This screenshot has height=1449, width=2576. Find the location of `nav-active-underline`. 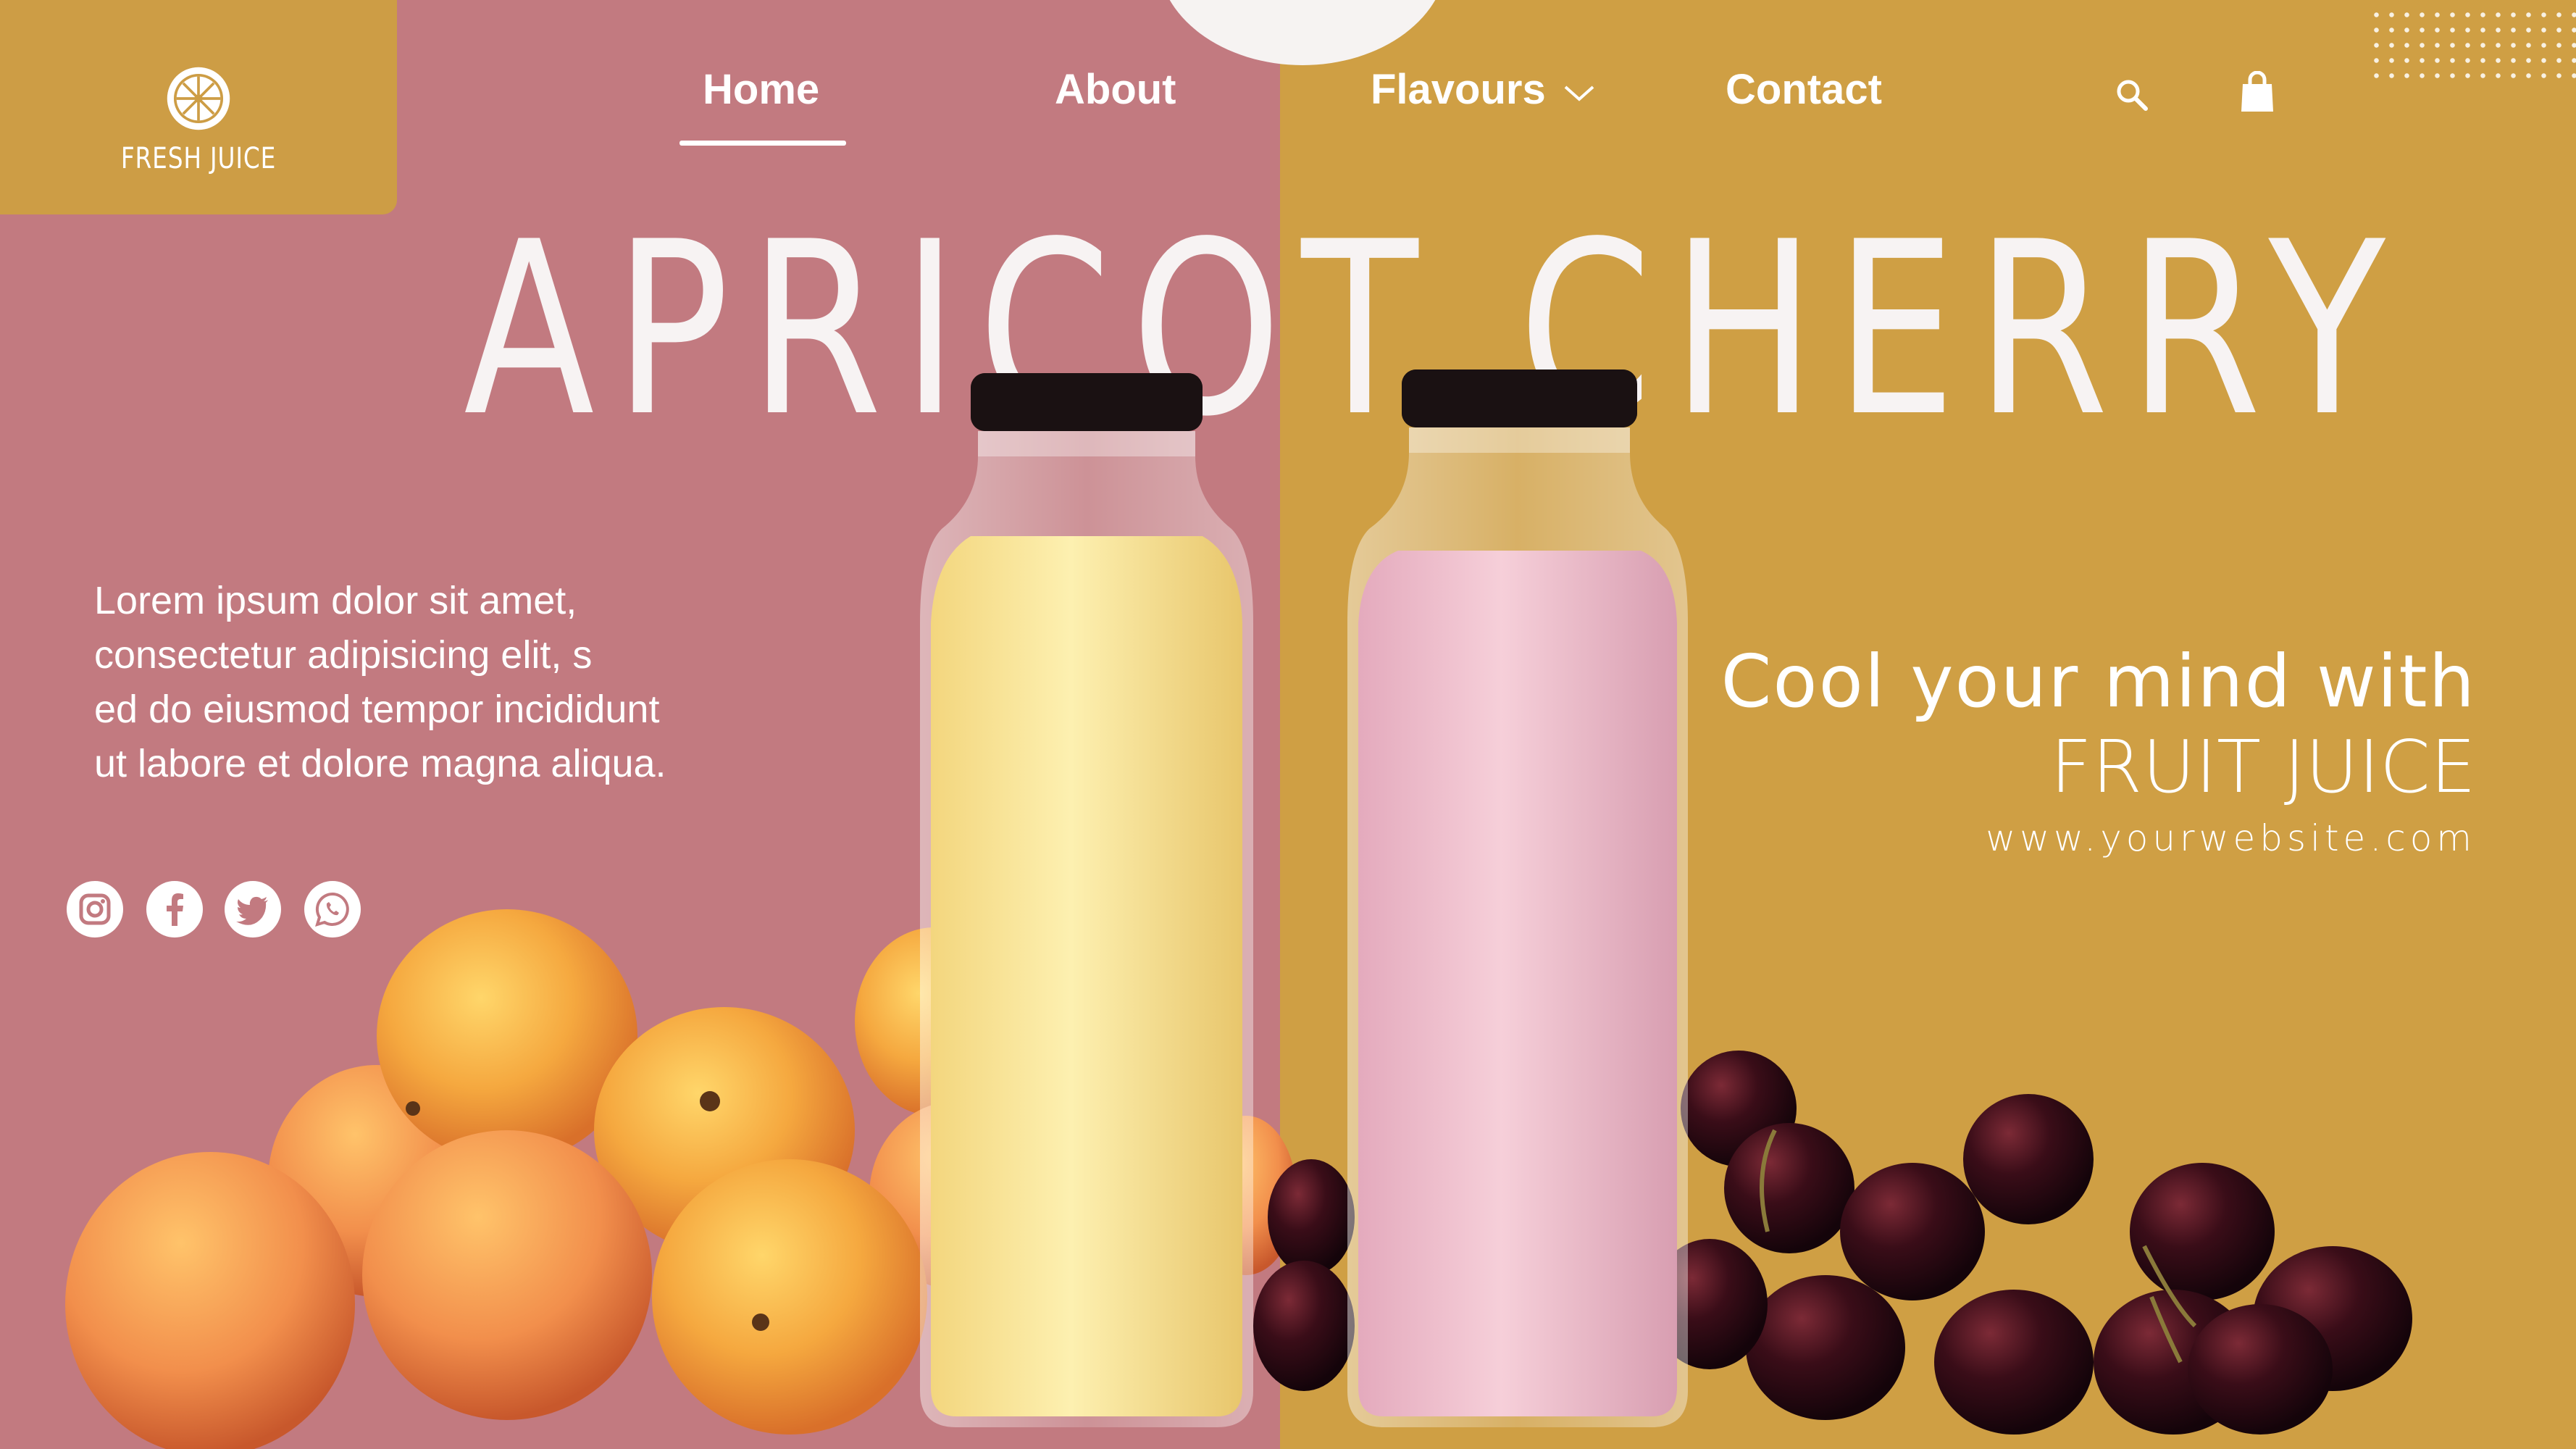

nav-active-underline is located at coordinates (762, 143).